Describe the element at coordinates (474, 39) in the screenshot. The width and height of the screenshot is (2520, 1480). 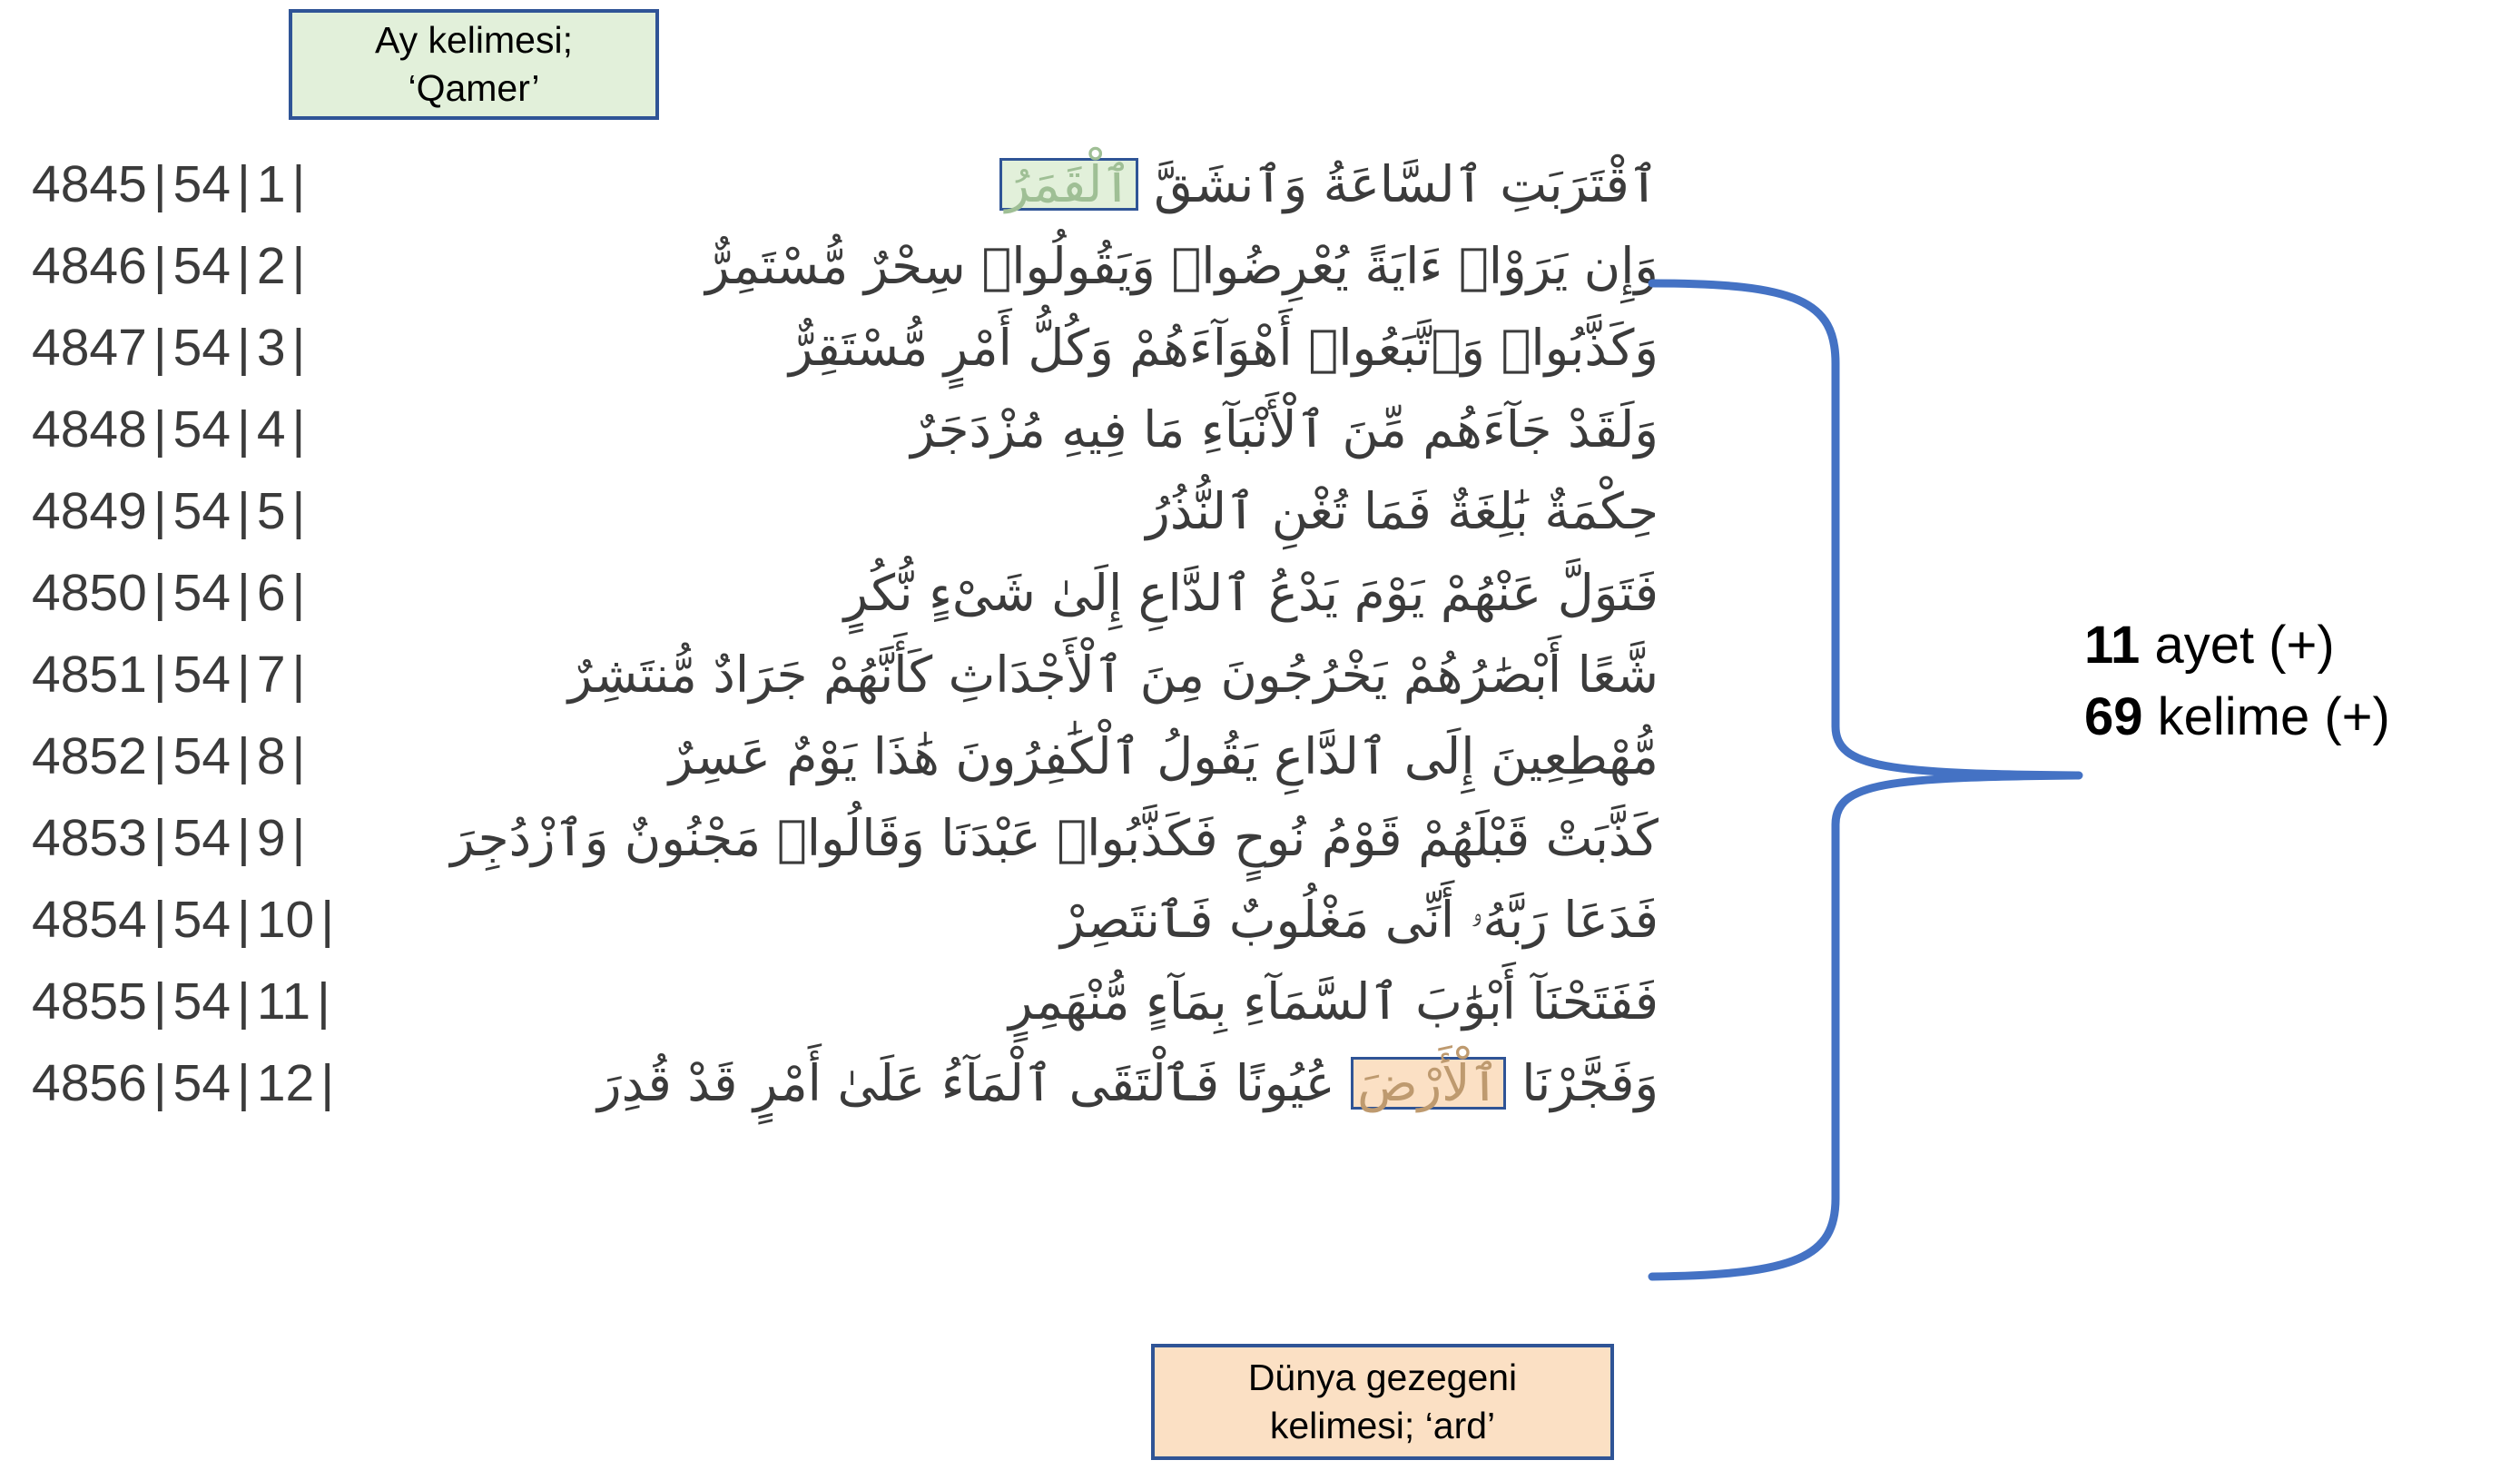
I see `callout-moon-line1: Ay kelimesi;` at that location.